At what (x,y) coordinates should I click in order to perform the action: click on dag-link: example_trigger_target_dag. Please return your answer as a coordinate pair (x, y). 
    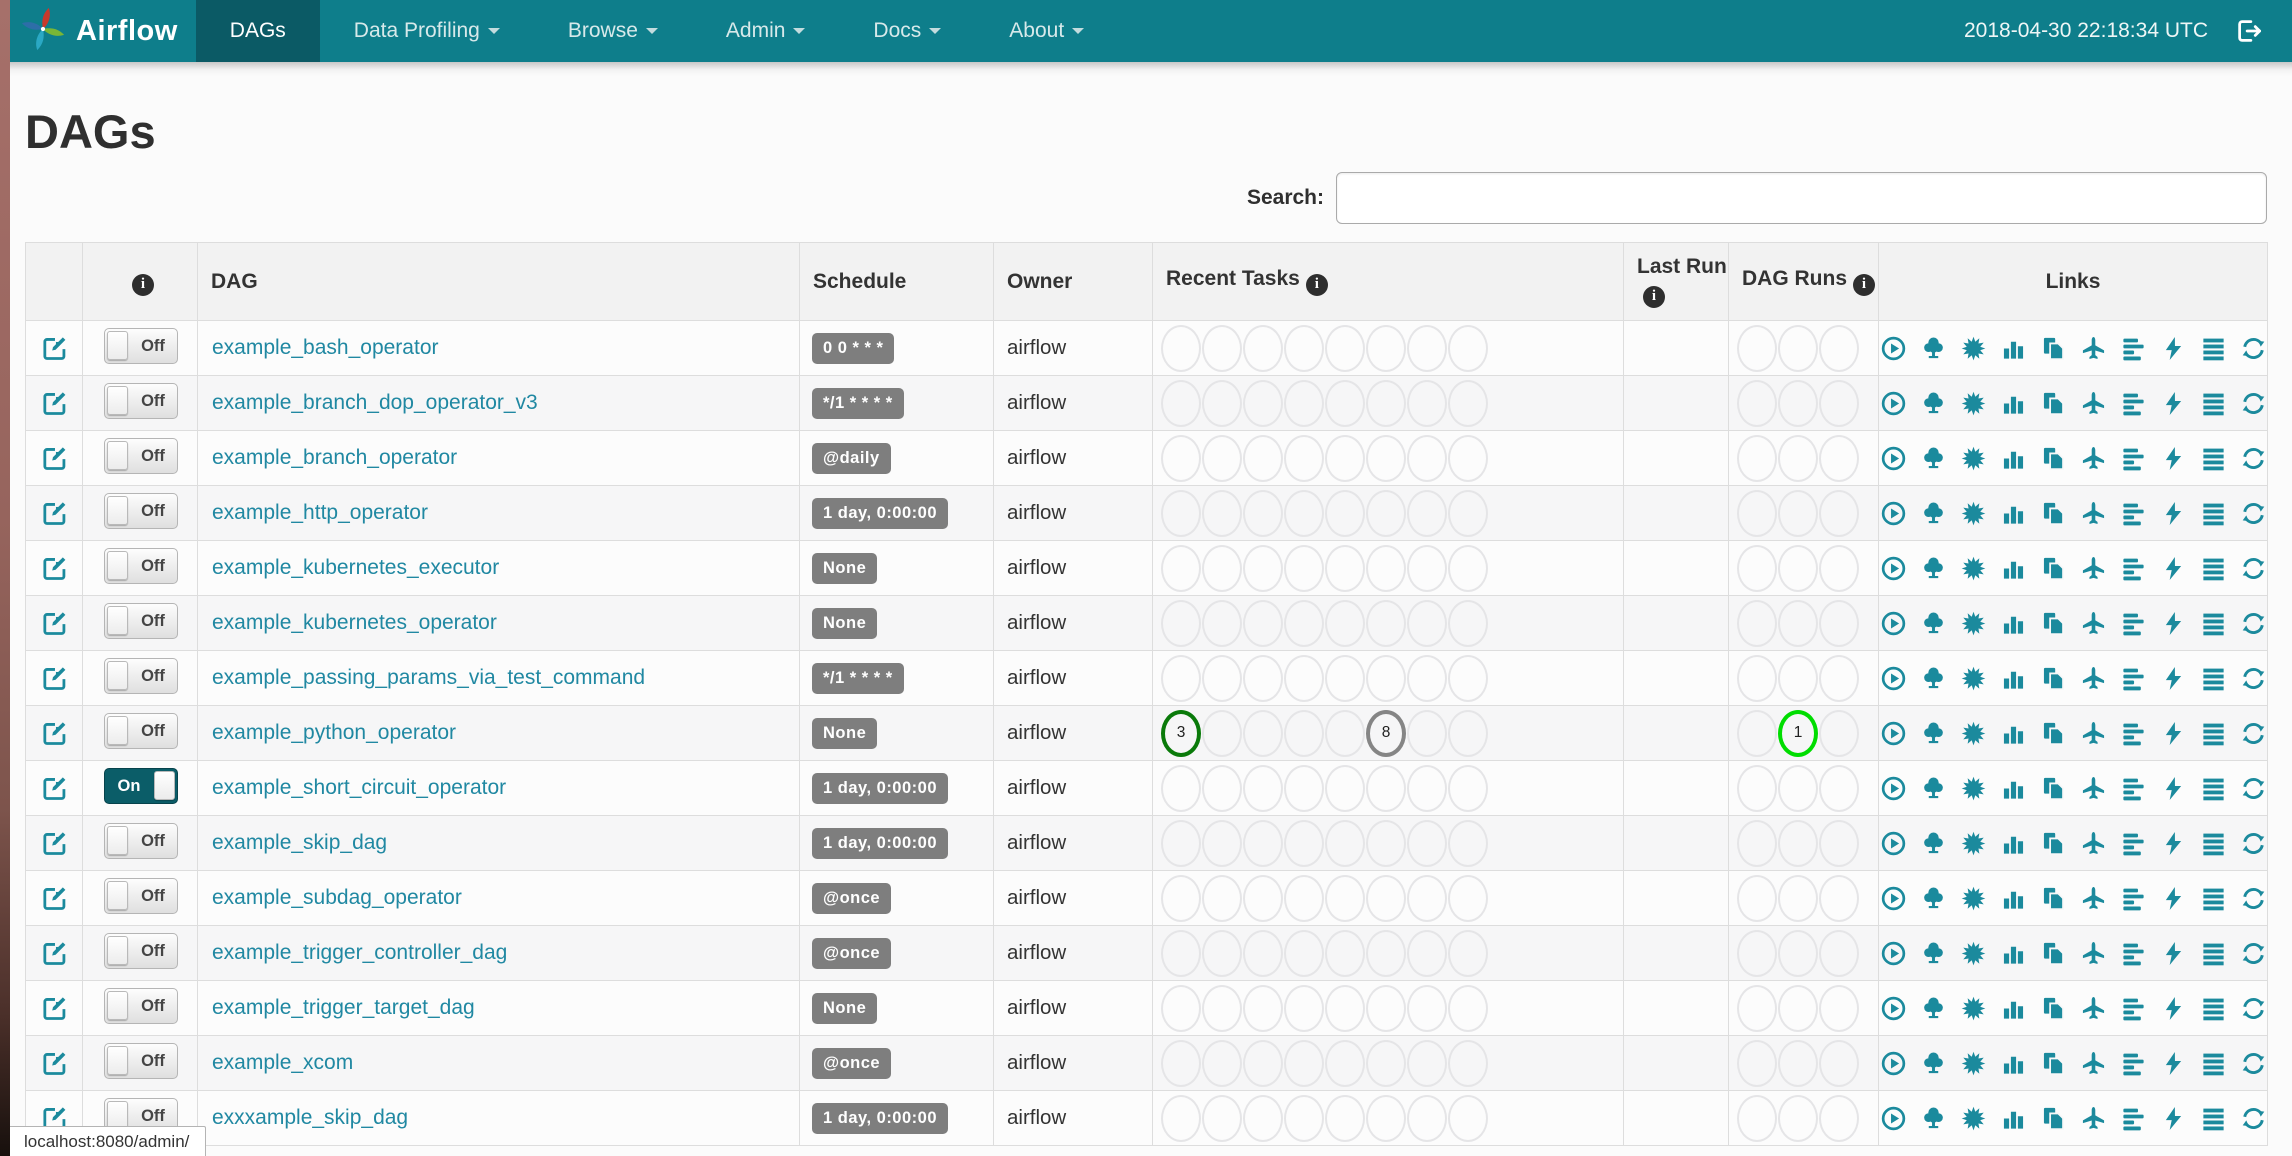
    Looking at the image, I should click on (336, 1008).